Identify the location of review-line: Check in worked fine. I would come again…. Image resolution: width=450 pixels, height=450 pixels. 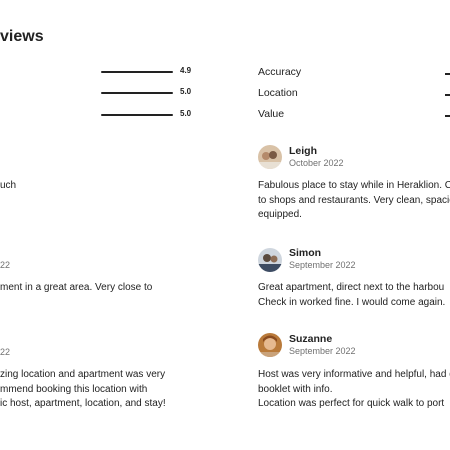
(352, 302).